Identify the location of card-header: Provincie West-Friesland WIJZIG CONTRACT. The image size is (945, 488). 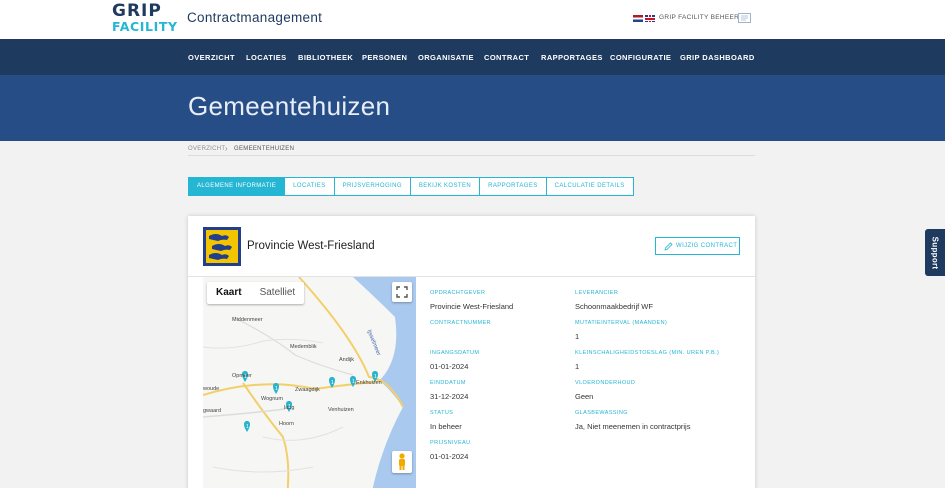
(471, 246).